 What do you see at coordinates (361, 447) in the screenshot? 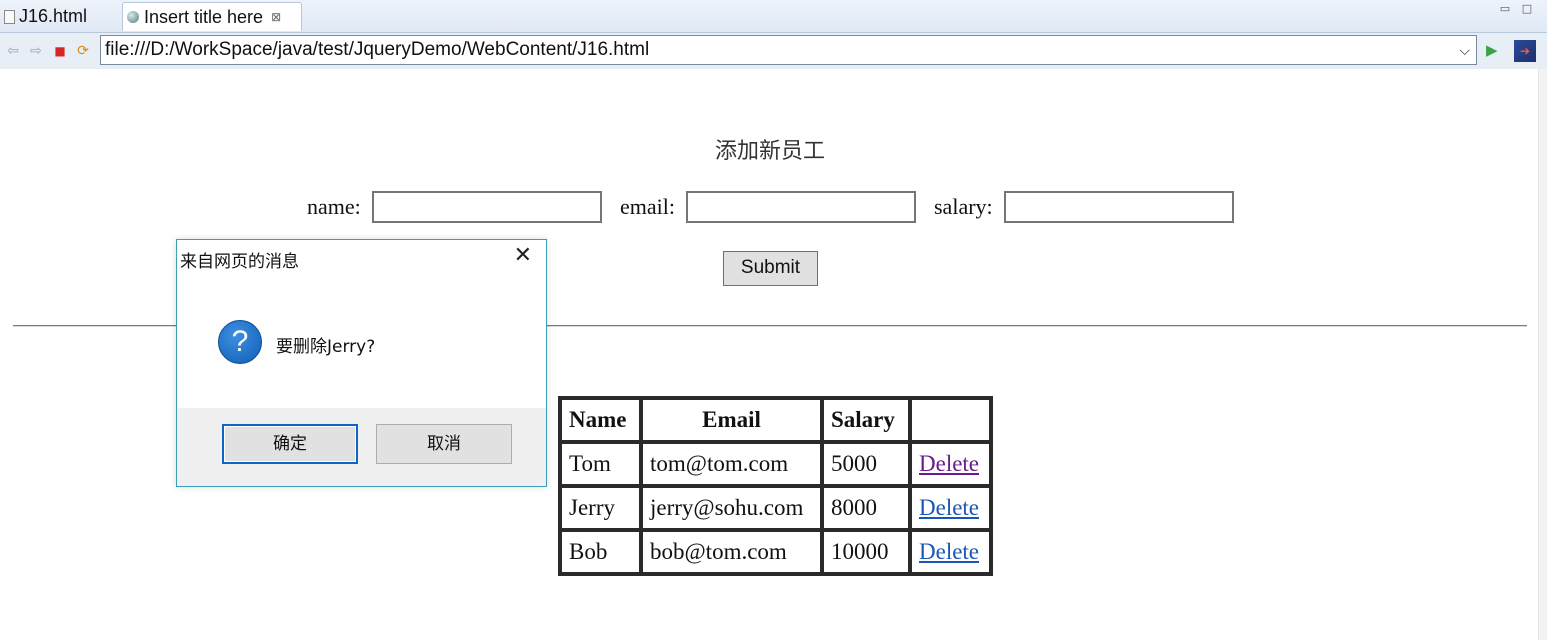
I see `dialog-button-bar: 确定 取消` at bounding box center [361, 447].